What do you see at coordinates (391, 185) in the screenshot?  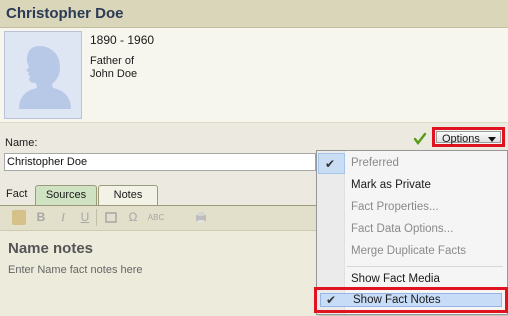 I see `menu-item-label: Mark as Private` at bounding box center [391, 185].